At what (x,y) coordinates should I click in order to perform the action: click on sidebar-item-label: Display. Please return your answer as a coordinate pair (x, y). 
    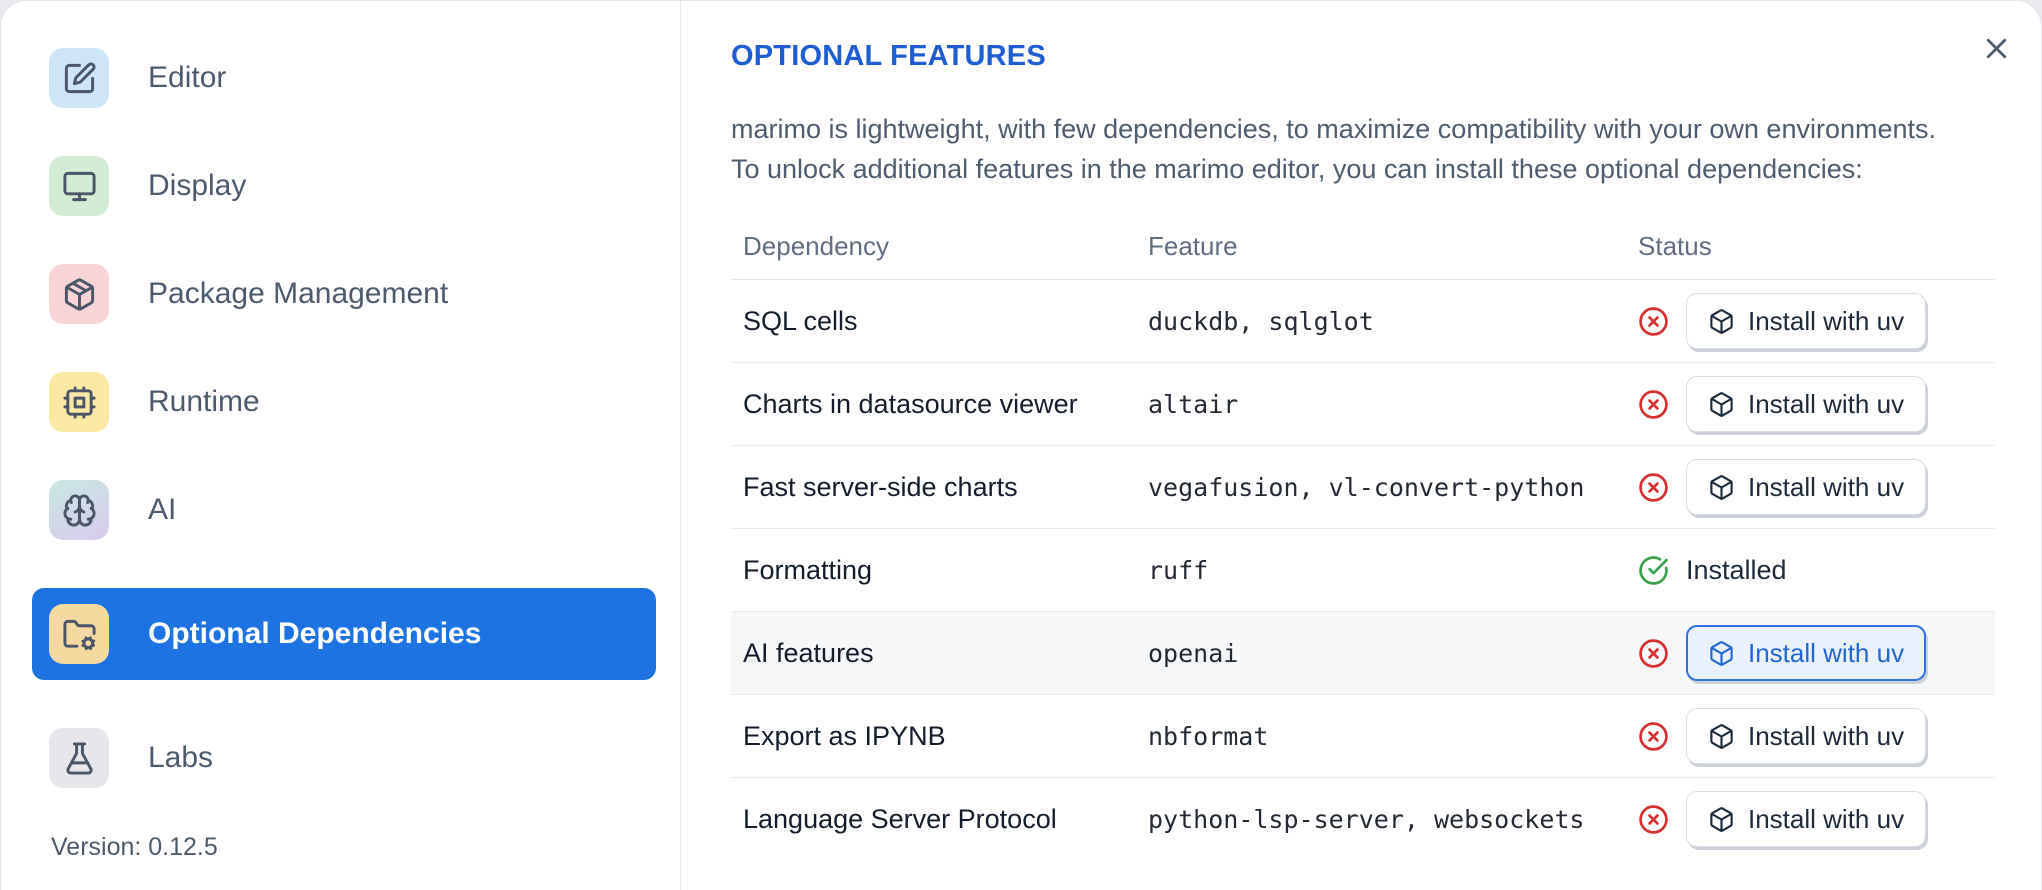
    Looking at the image, I should click on (197, 185).